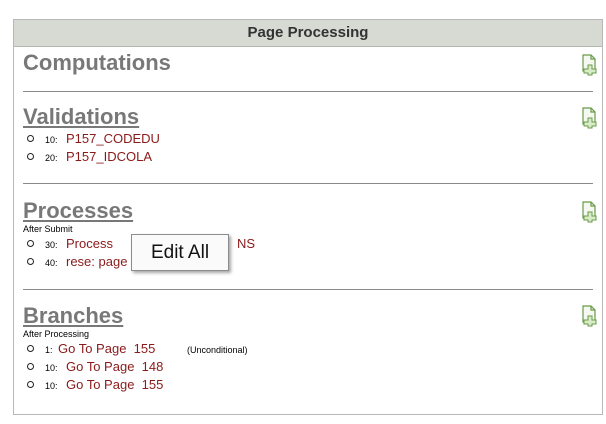  What do you see at coordinates (51, 158) in the screenshot?
I see `item-sequence: 20:` at bounding box center [51, 158].